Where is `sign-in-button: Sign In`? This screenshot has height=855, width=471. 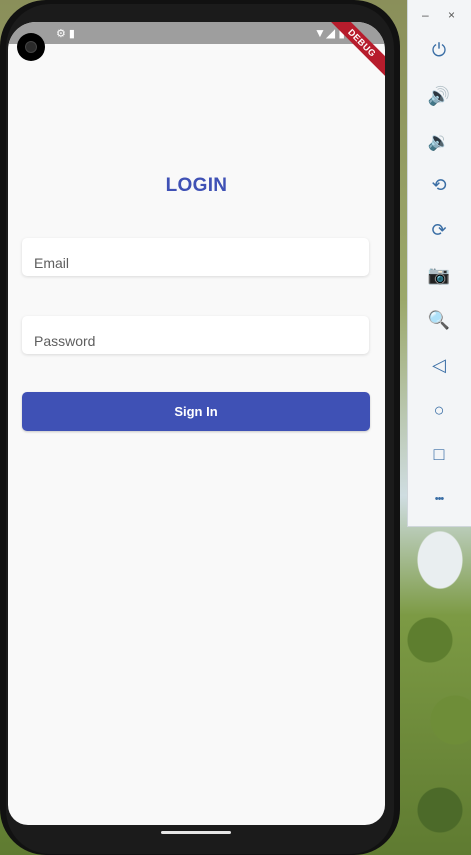
sign-in-button: Sign In is located at coordinates (196, 411).